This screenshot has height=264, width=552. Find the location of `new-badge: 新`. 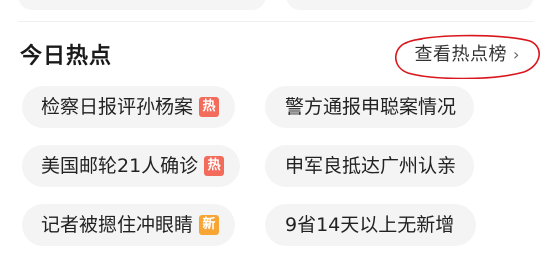

new-badge: 新 is located at coordinates (209, 225).